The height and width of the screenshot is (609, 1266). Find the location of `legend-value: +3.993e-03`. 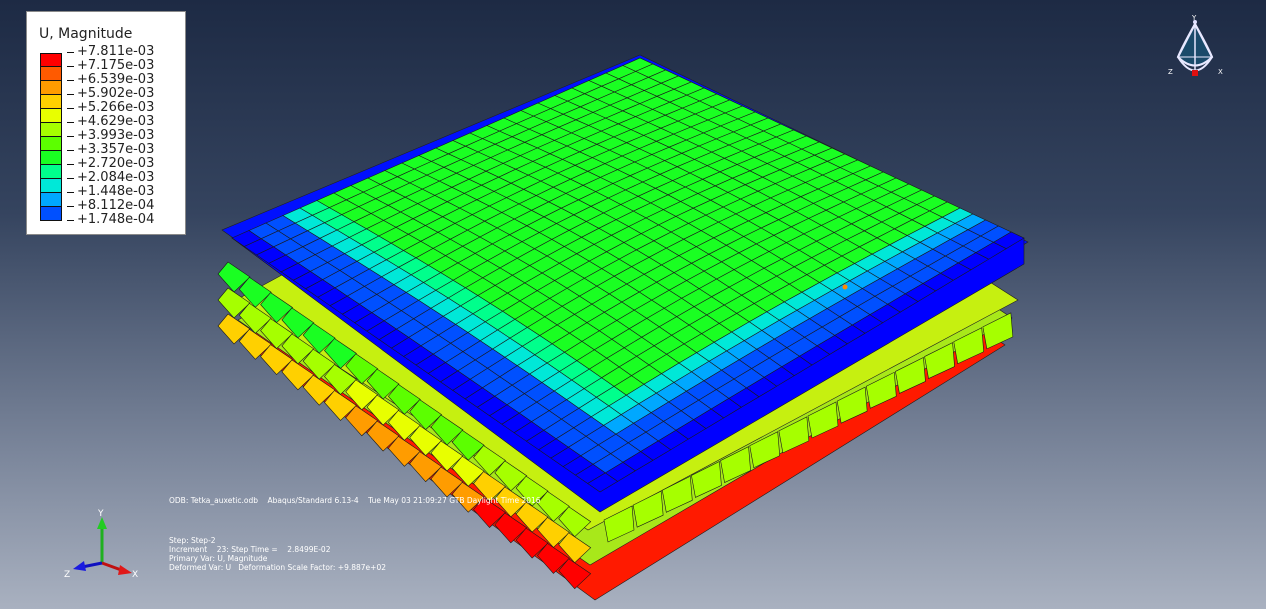

legend-value: +3.993e-03 is located at coordinates (110, 136).